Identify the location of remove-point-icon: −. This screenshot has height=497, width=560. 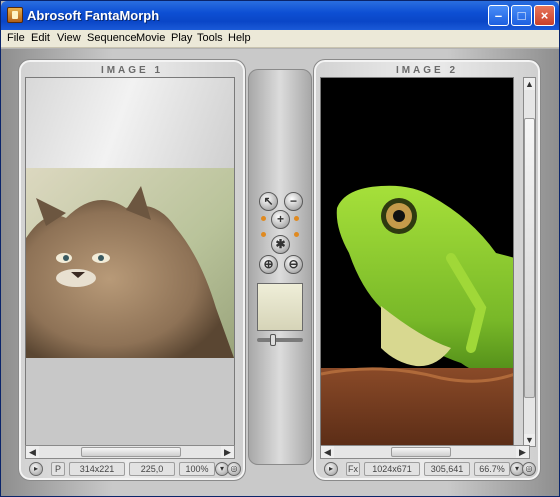
(293, 201).